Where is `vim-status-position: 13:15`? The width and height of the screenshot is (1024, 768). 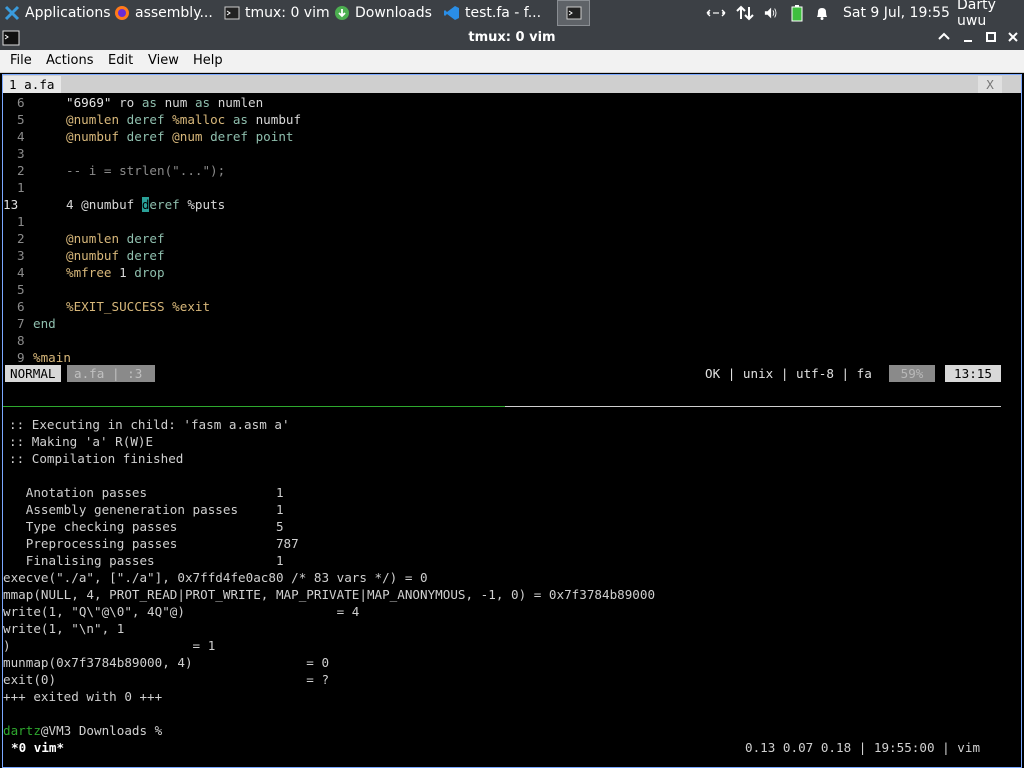 vim-status-position: 13:15 is located at coordinates (973, 373).